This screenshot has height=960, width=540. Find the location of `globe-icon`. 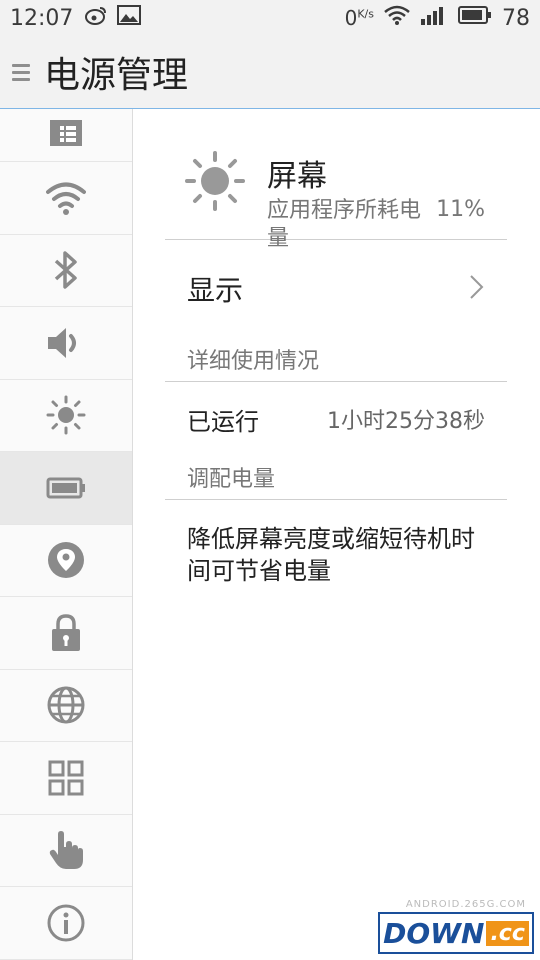

globe-icon is located at coordinates (66, 705).